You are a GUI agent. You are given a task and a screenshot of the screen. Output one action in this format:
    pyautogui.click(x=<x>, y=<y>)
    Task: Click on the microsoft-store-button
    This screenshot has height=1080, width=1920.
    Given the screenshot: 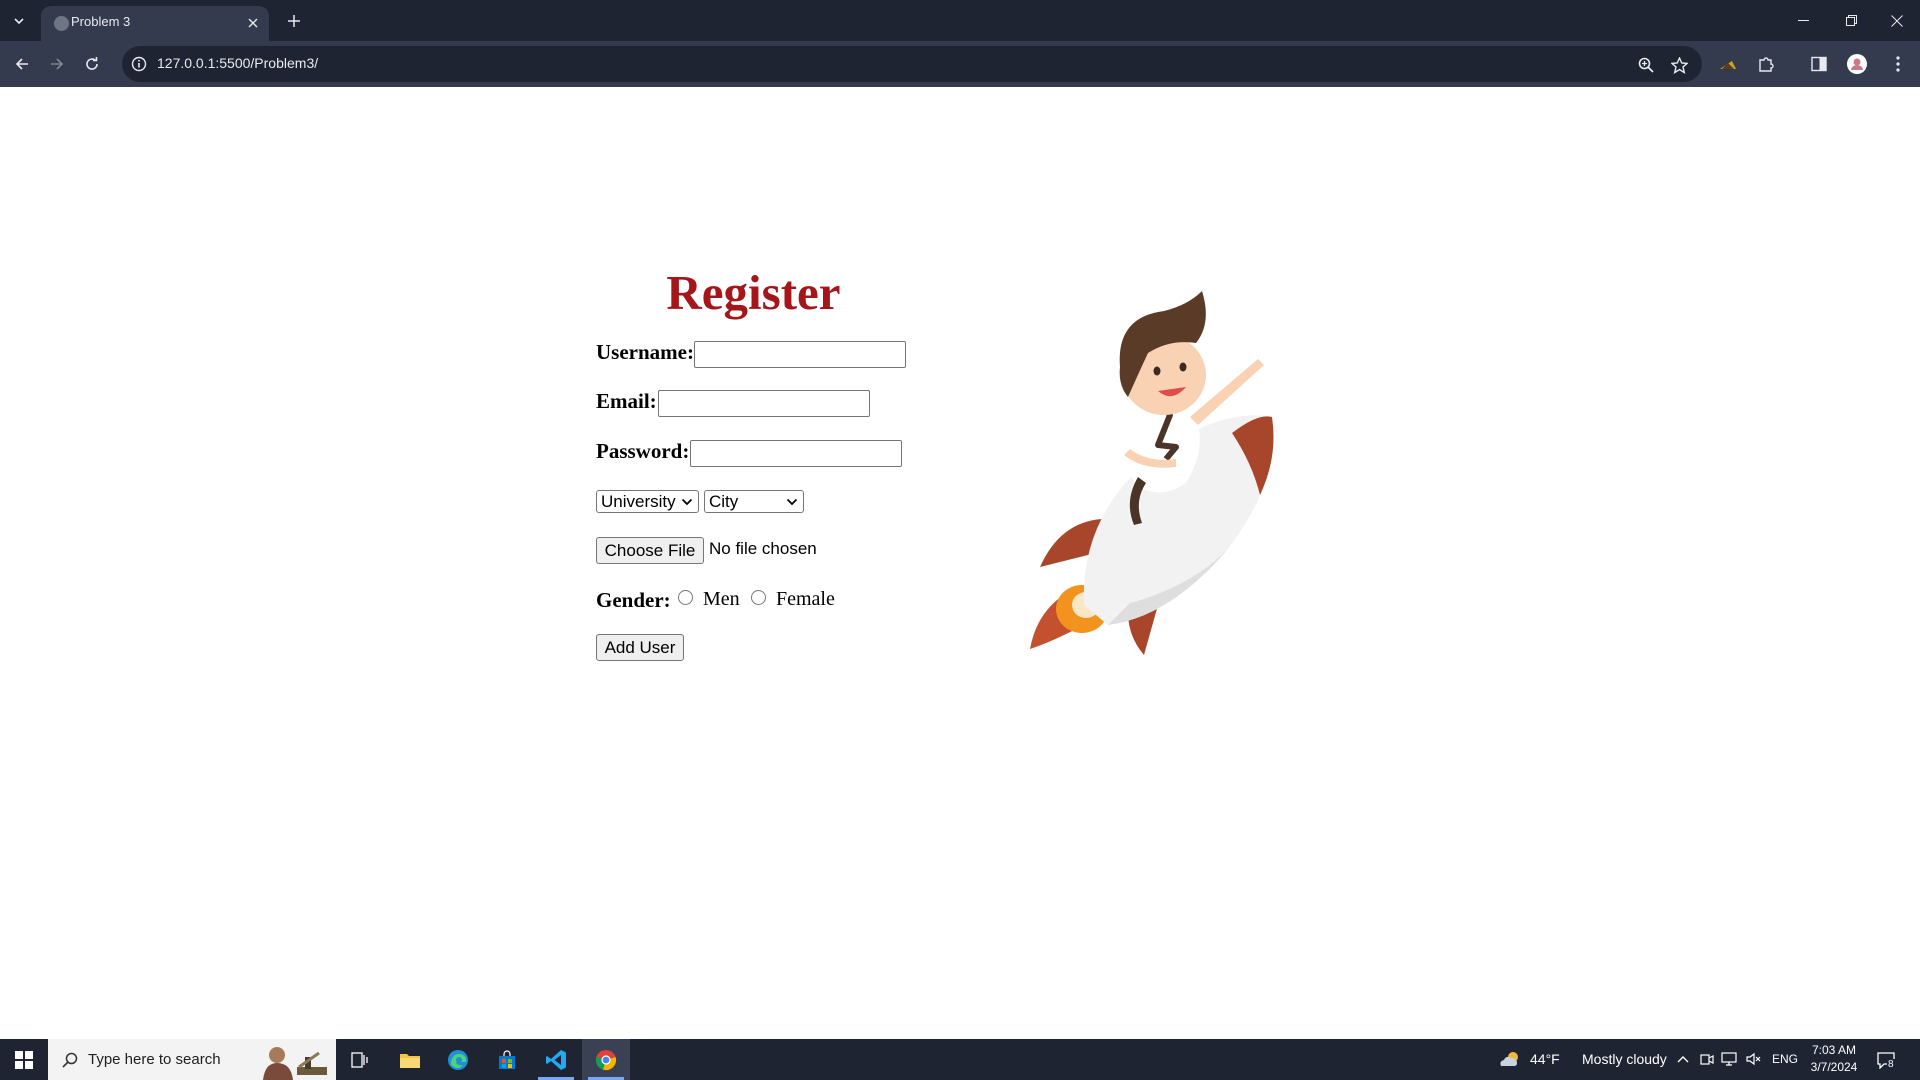 What is the action you would take?
    pyautogui.click(x=507, y=1059)
    